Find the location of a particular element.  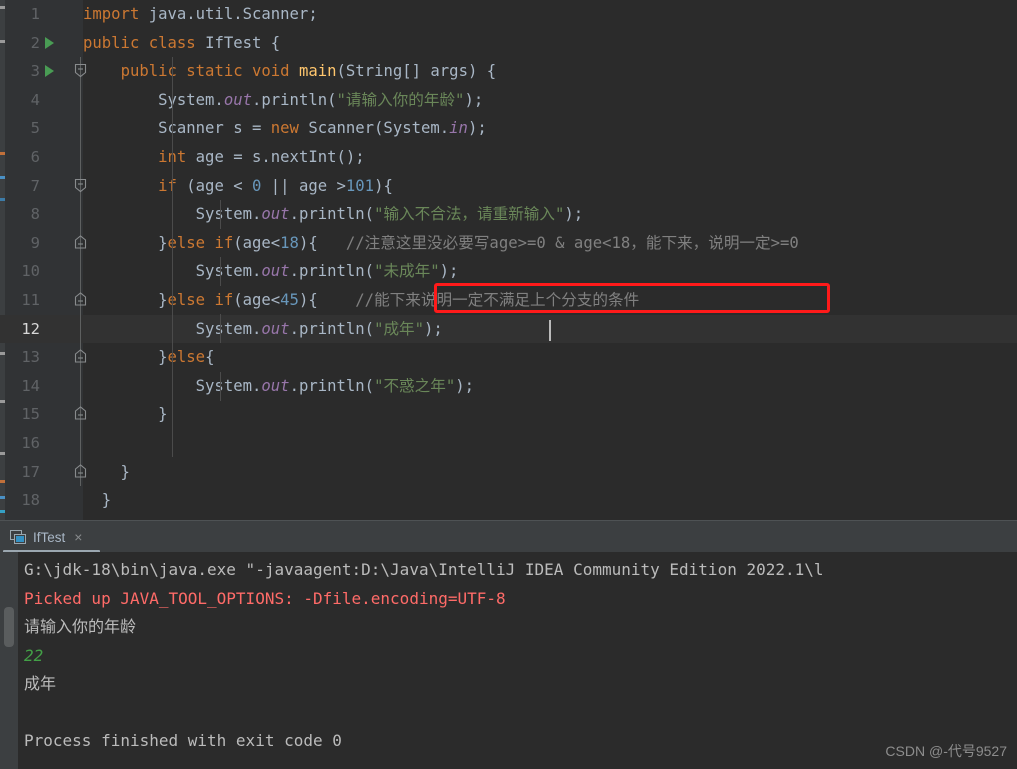

line-number: 9 is located at coordinates (35, 242).